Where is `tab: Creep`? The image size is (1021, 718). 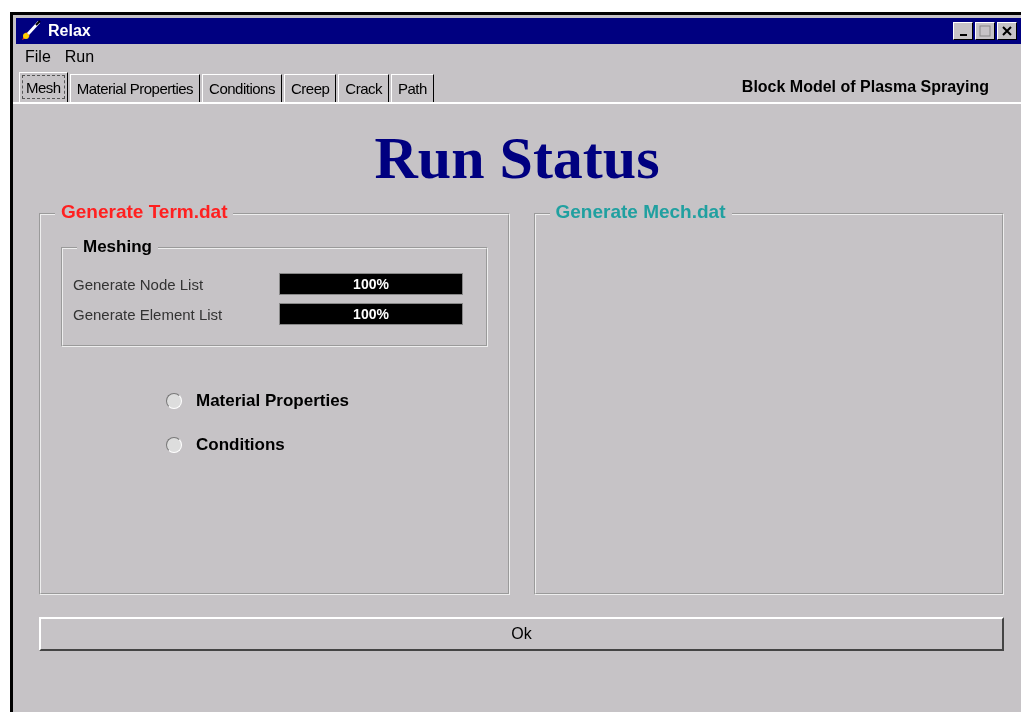
tab: Creep is located at coordinates (310, 88).